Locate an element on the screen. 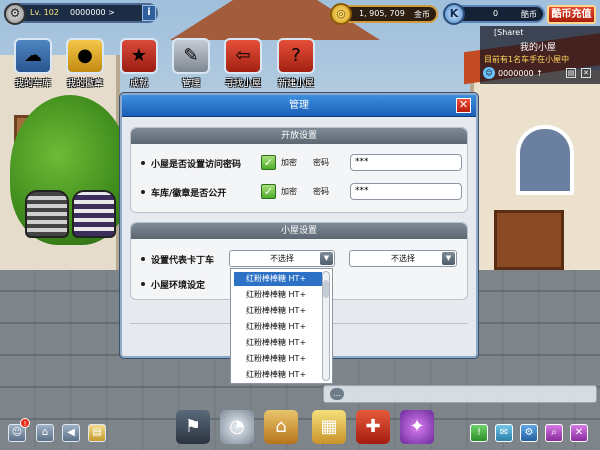 The image size is (600, 450). menu-my-garage: ☁ 我的车库 is located at coordinates (33, 63).